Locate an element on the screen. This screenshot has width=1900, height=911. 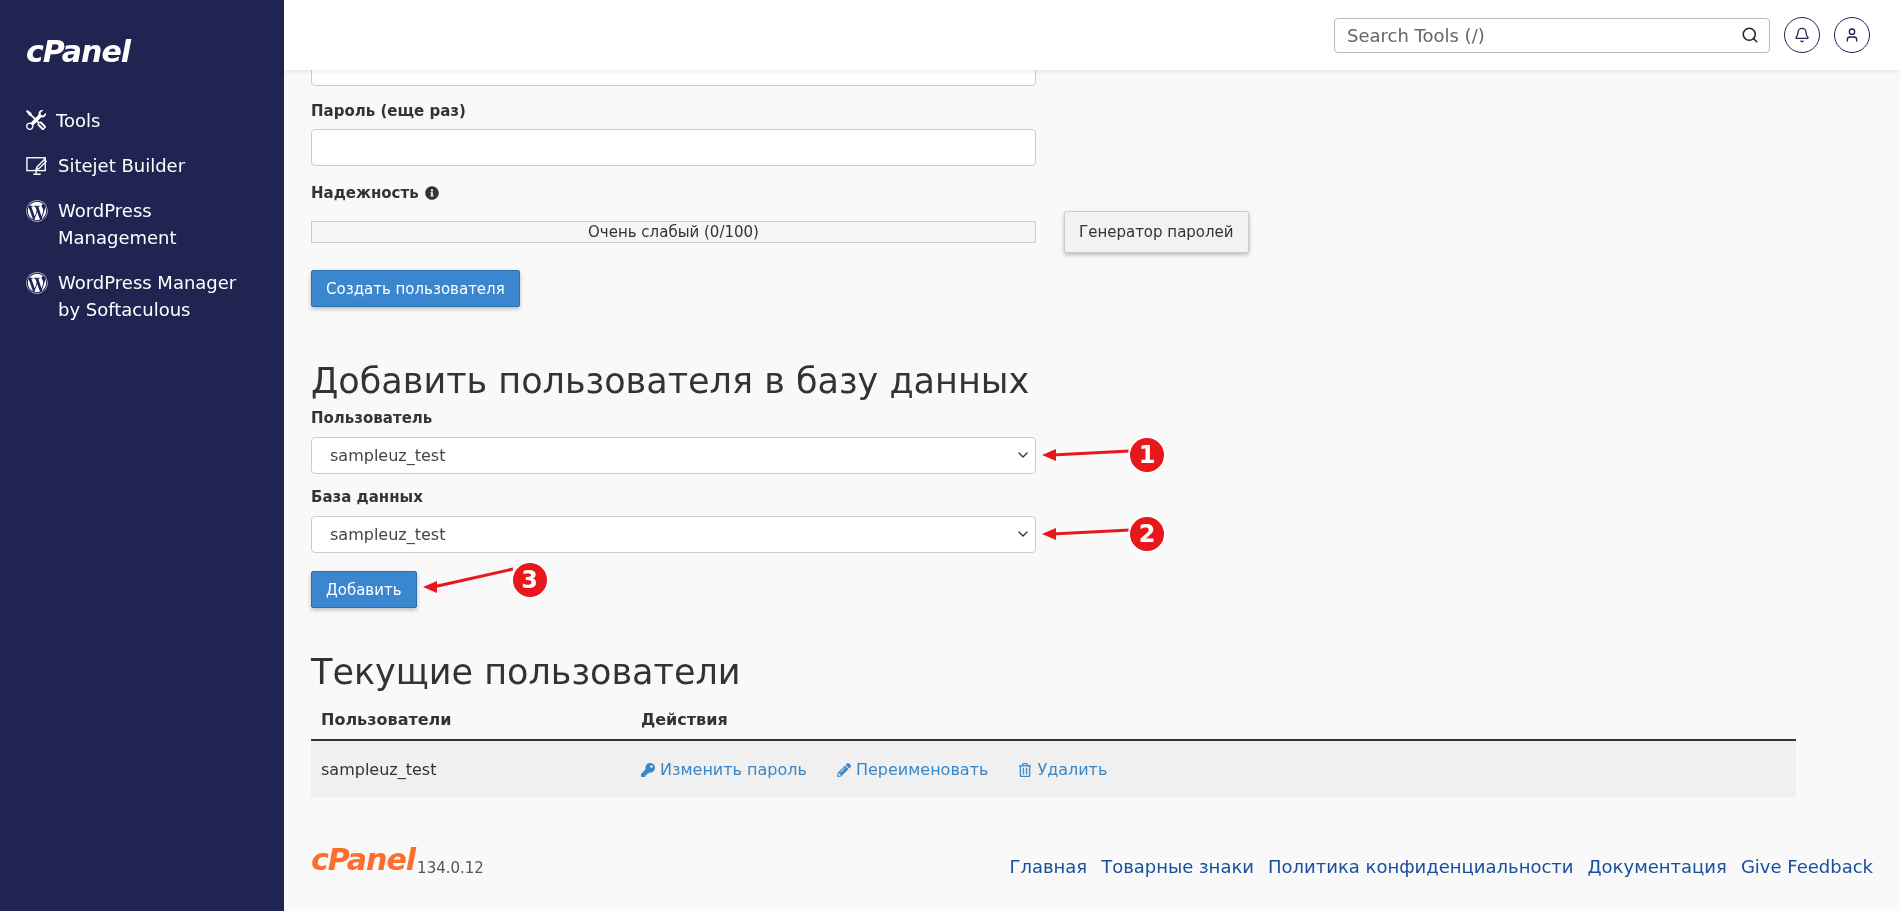
column-header: Пользователи is located at coordinates (387, 719).